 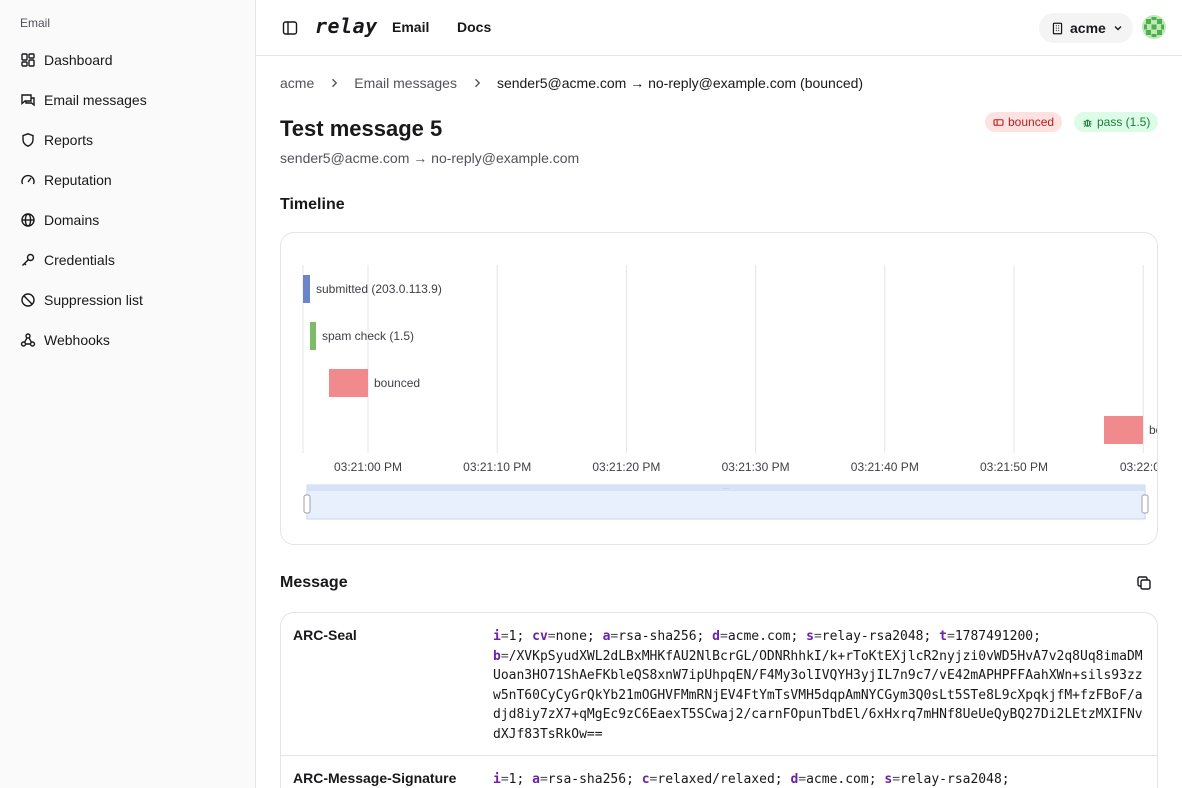 What do you see at coordinates (645, 779) in the screenshot?
I see `header-param-key: c` at bounding box center [645, 779].